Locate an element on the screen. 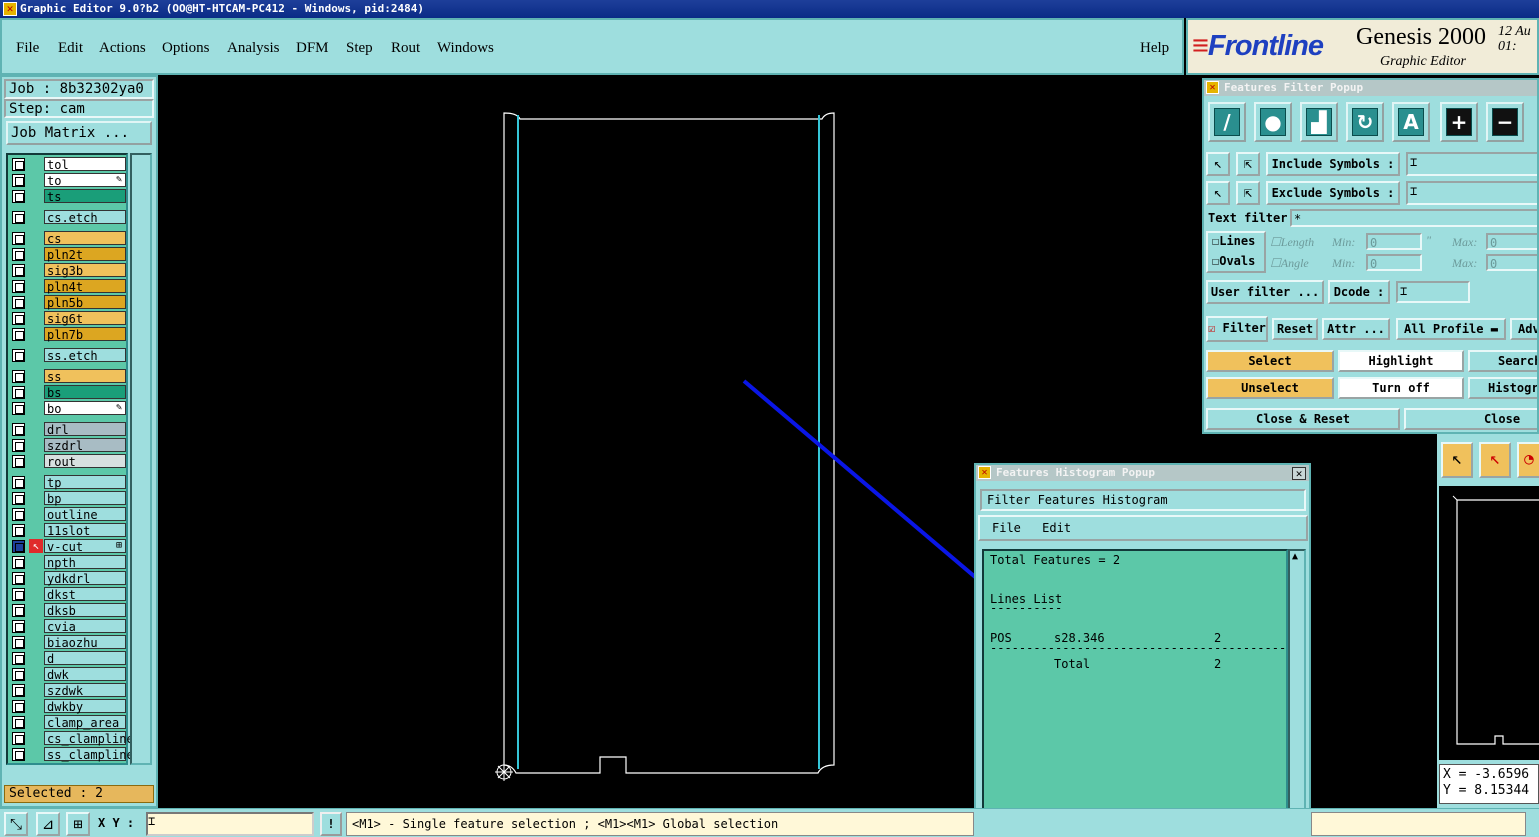  layer-name: szdwk is located at coordinates (85, 690).